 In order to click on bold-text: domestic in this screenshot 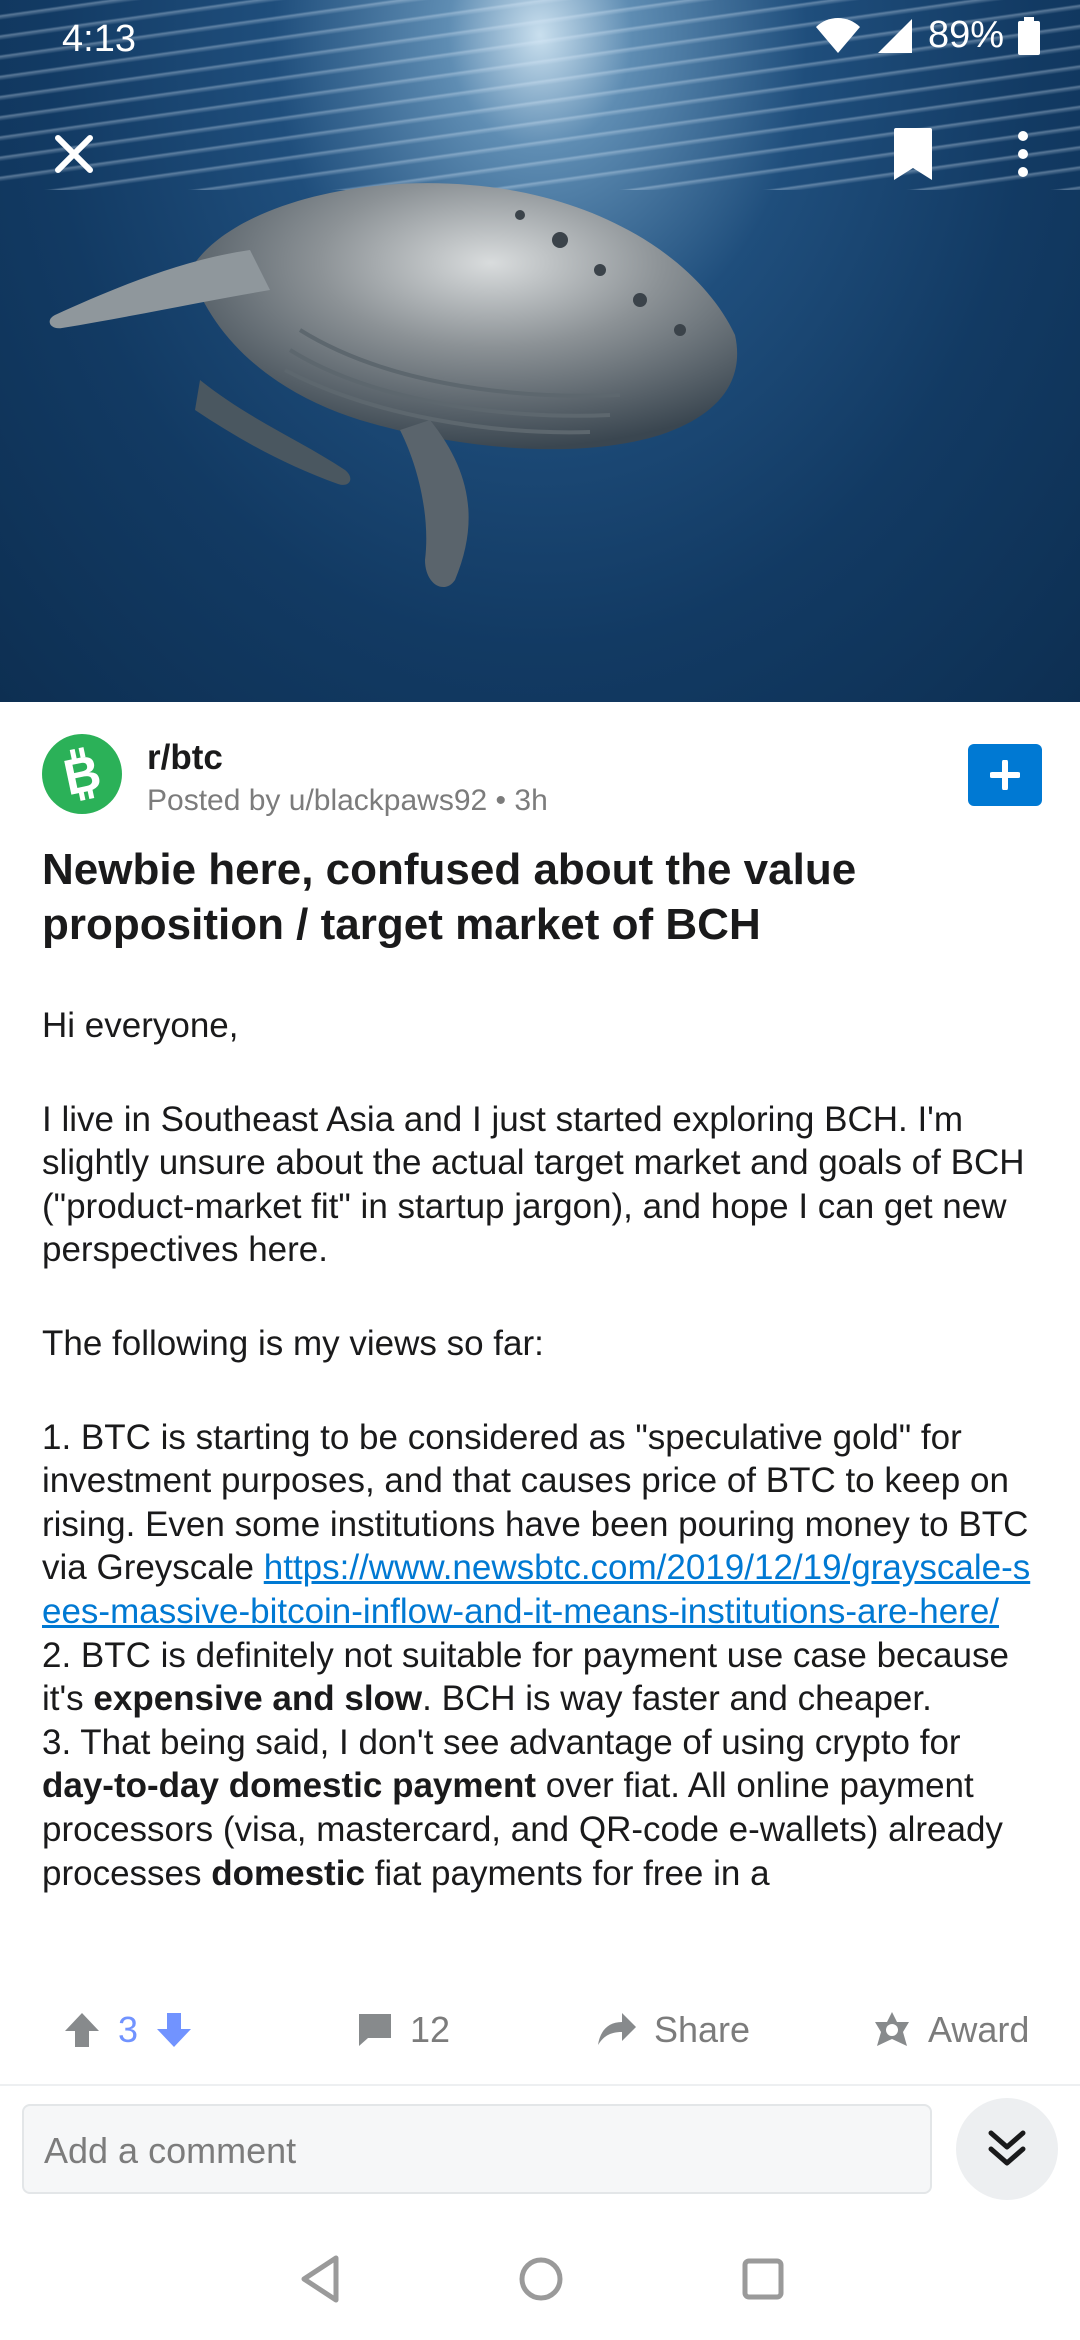, I will do `click(288, 1873)`.